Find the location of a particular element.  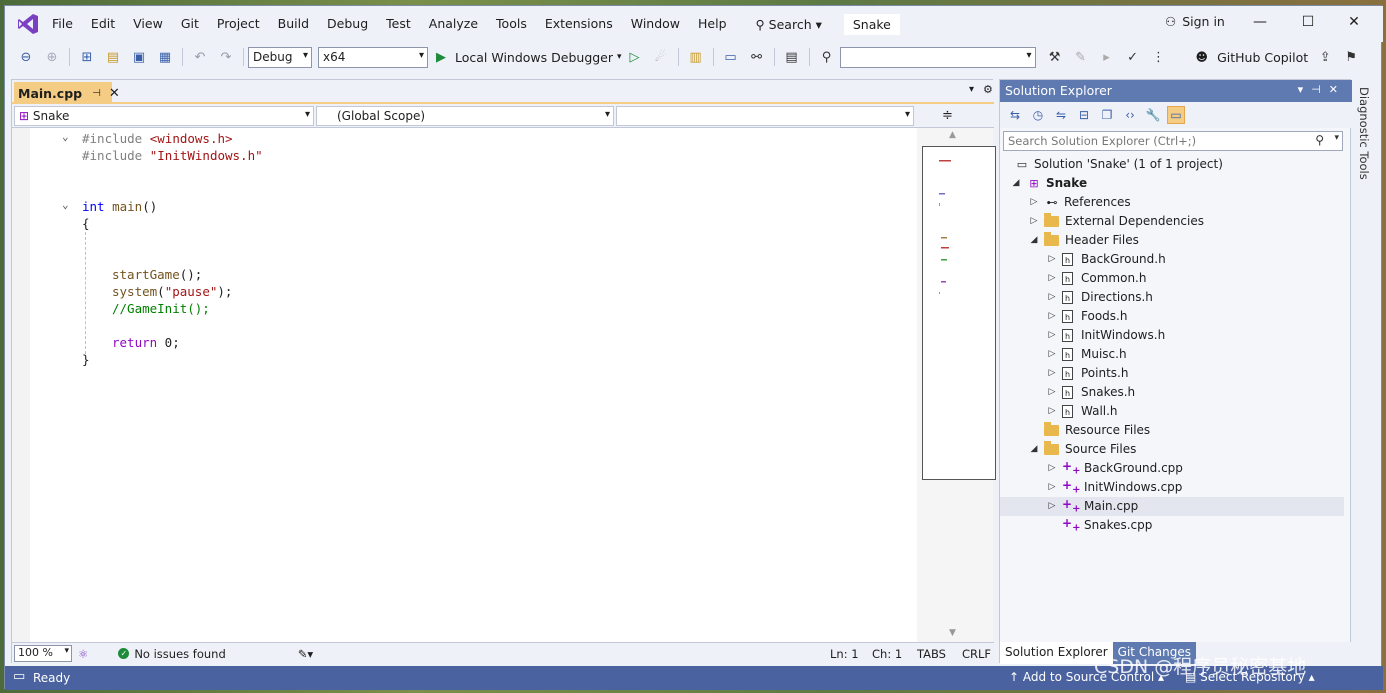

navigate-forward-icon: ⊕ is located at coordinates (52, 57).